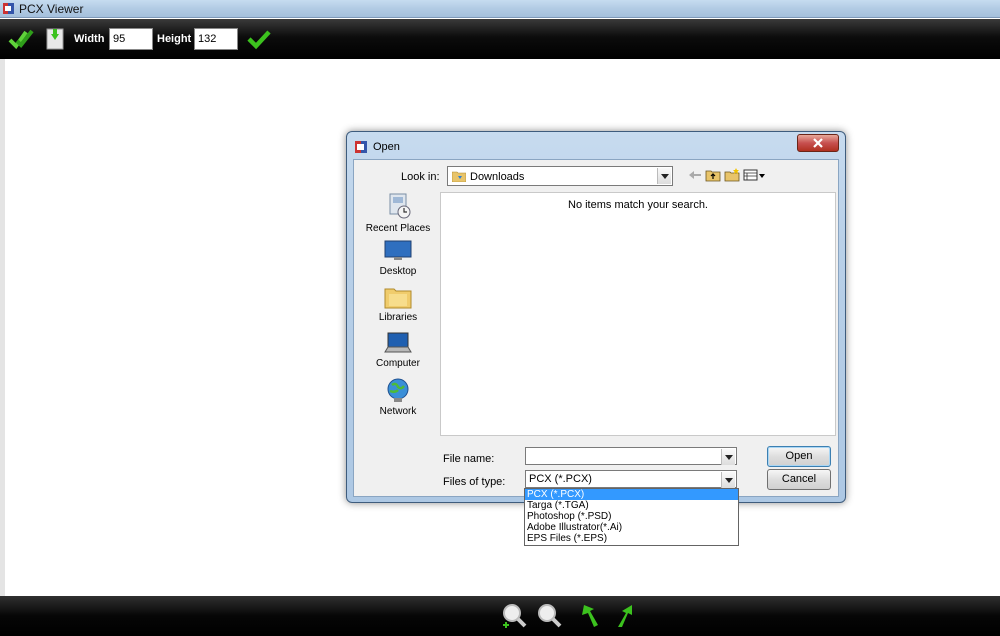 This screenshot has width=1000, height=636. I want to click on libraries-icon, so click(398, 298).